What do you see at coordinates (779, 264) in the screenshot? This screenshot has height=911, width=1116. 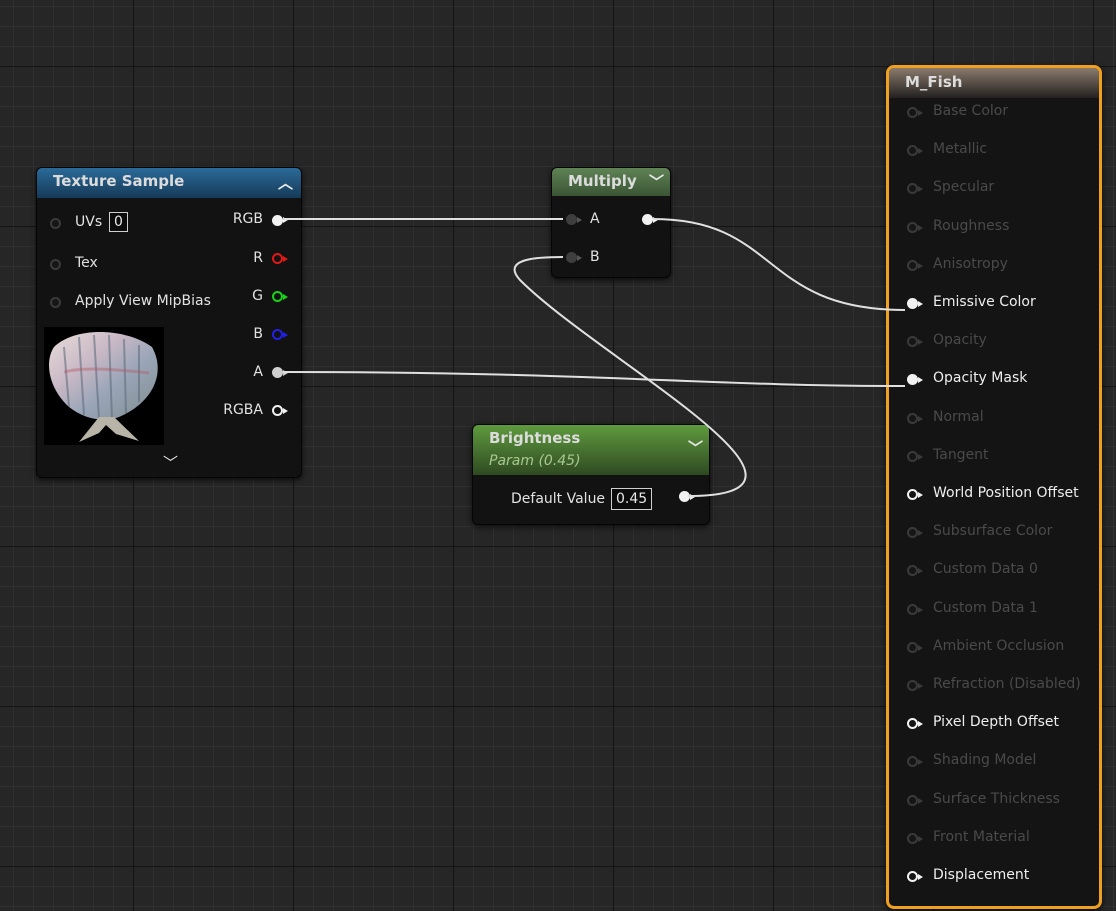 I see `wire-multiply-to-emissive` at bounding box center [779, 264].